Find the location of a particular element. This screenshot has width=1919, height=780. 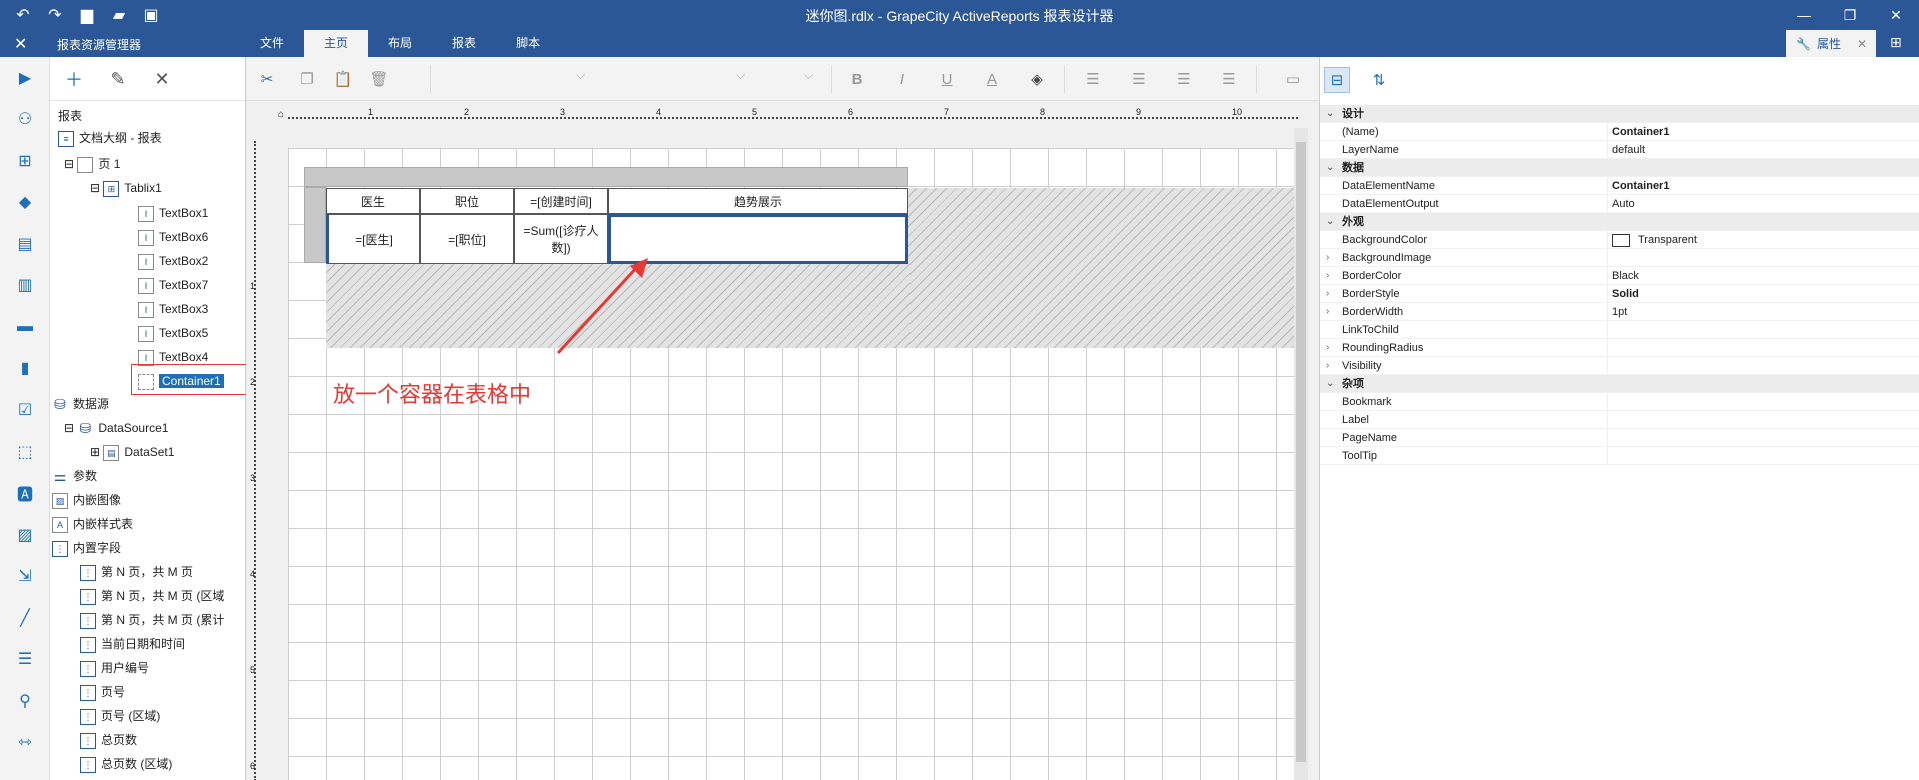

property-value: Transparent is located at coordinates (1654, 240).